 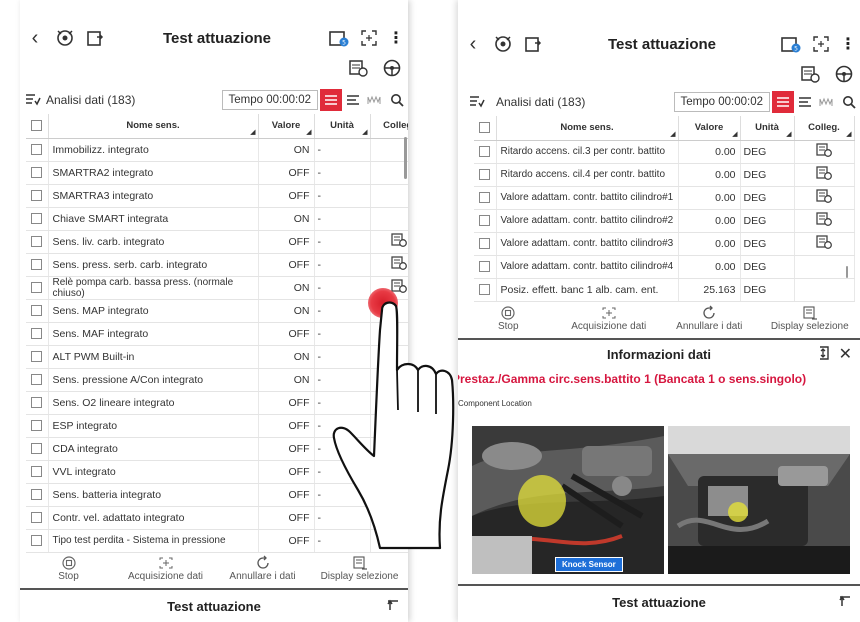 I want to click on list-view-button, so click(x=331, y=100).